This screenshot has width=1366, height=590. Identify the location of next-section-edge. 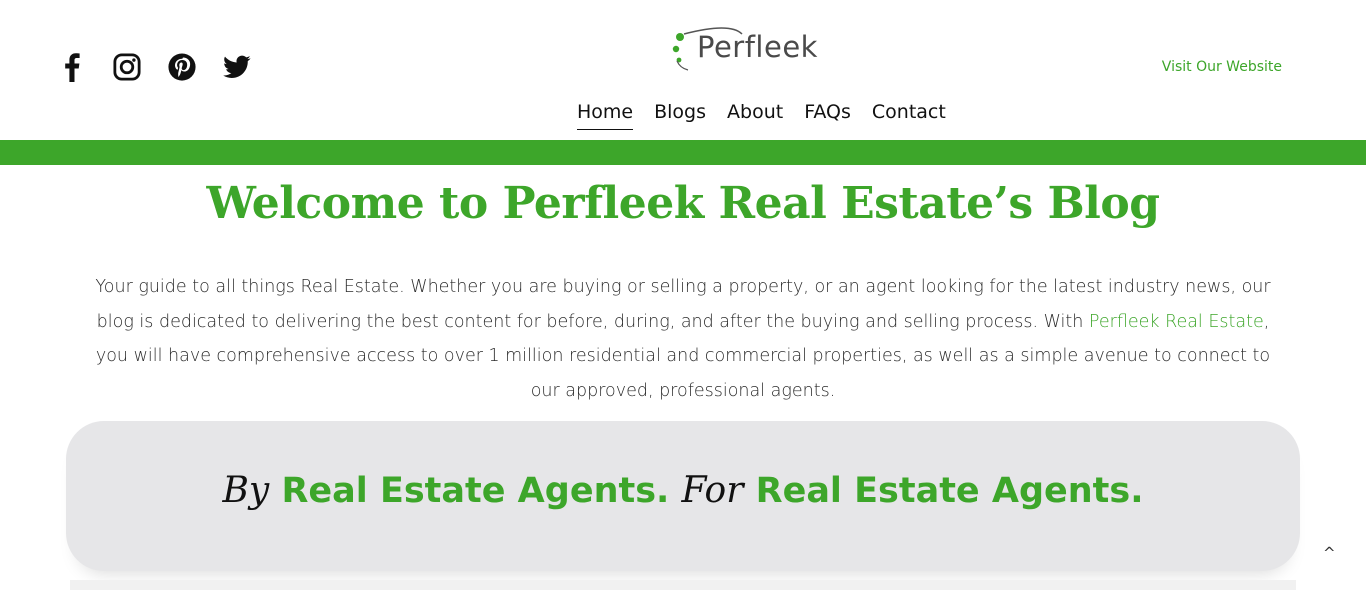
(683, 585).